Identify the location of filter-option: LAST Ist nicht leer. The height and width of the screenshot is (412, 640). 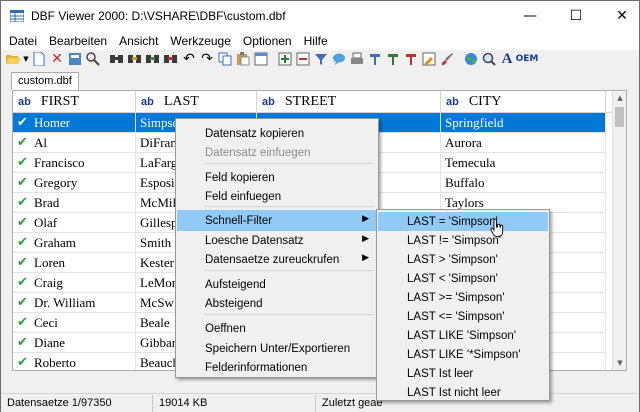
(463, 392).